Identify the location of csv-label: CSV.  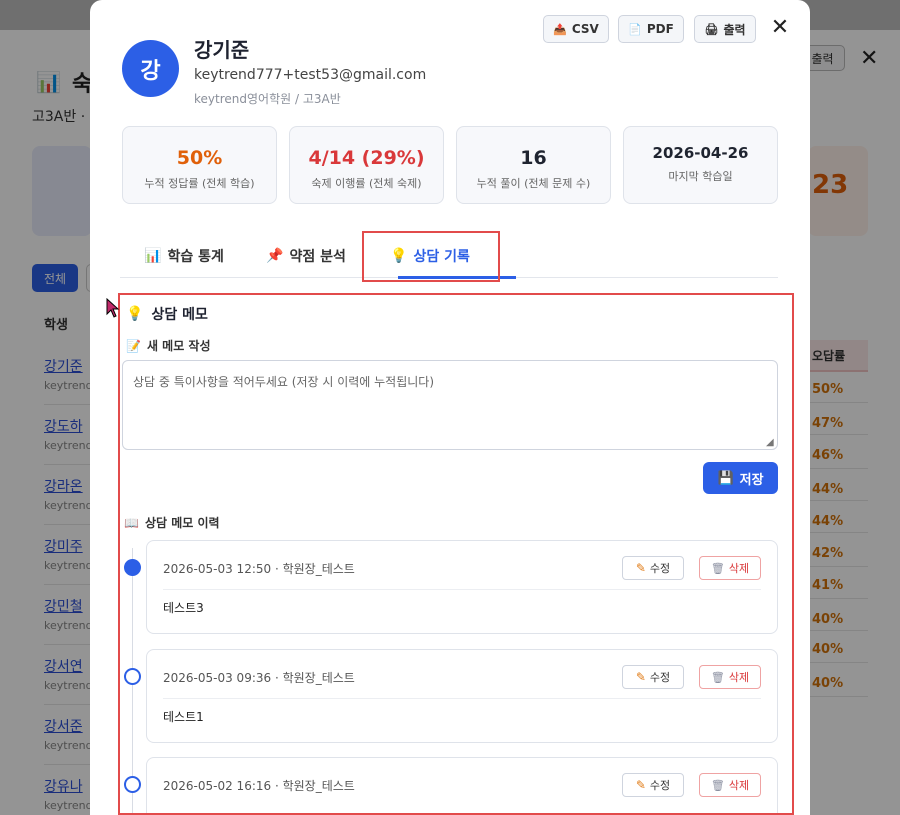
(585, 29).